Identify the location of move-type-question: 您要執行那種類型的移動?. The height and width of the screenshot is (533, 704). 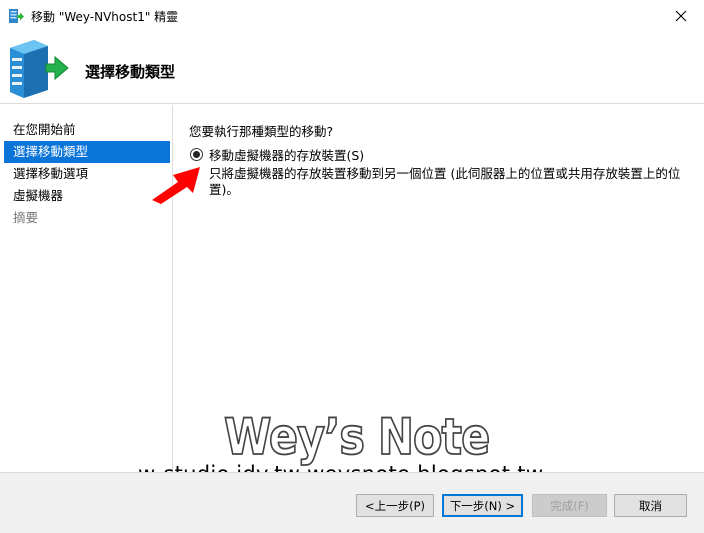
(261, 131).